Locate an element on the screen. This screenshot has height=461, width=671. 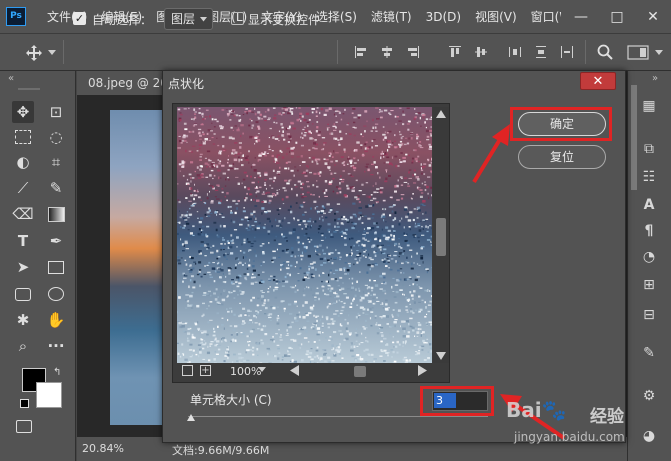
document-size-status: 文档:9.66M/9.66M is located at coordinates (221, 450).